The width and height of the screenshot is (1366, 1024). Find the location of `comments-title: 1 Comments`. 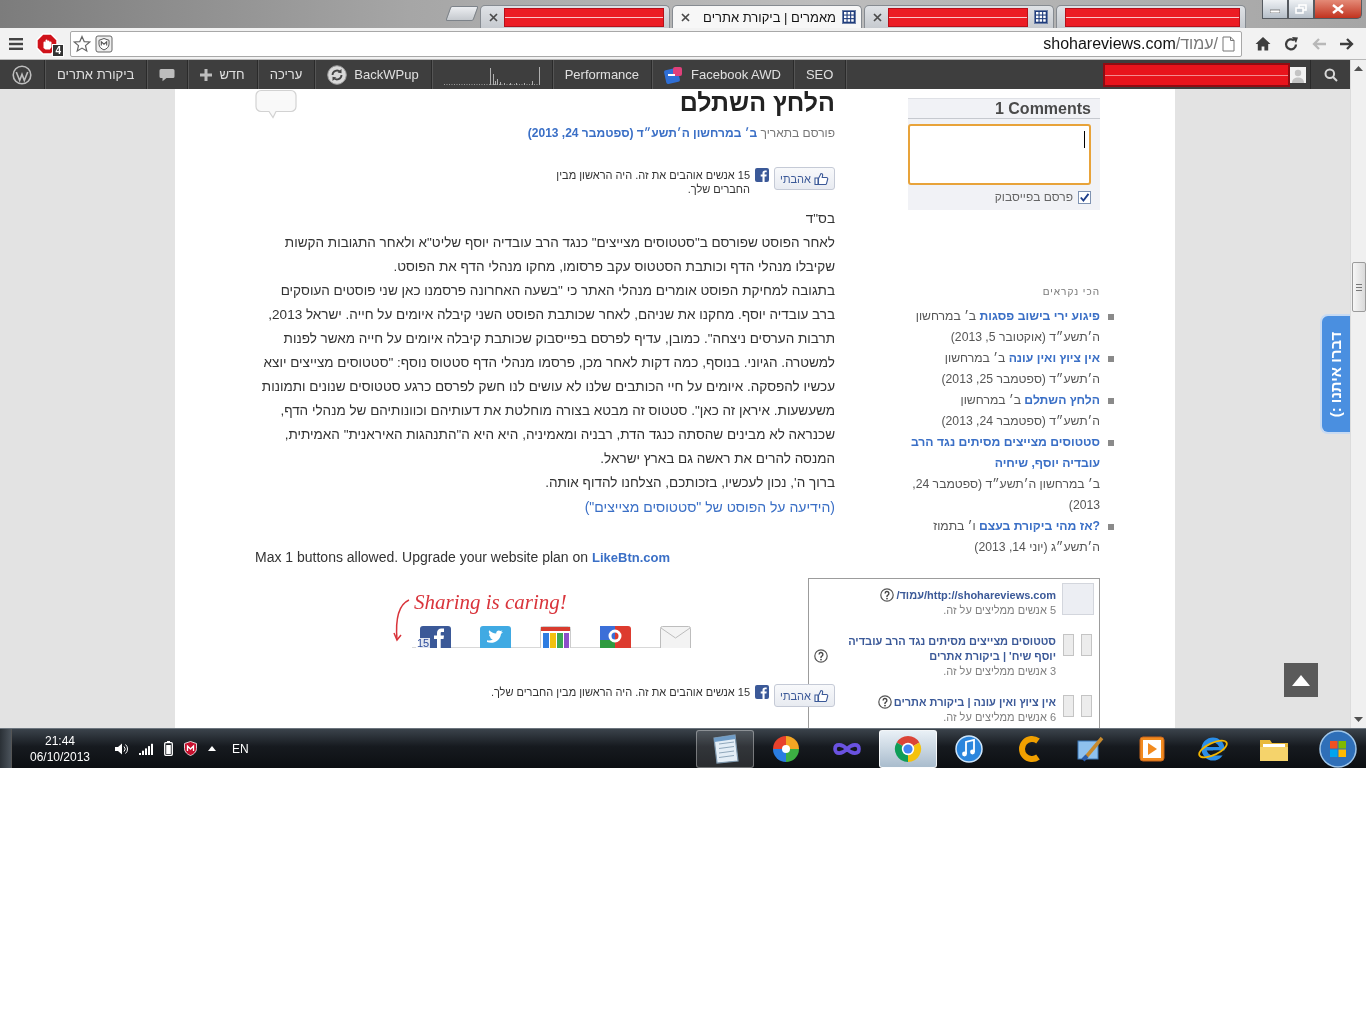

comments-title: 1 Comments is located at coordinates (1042, 108).